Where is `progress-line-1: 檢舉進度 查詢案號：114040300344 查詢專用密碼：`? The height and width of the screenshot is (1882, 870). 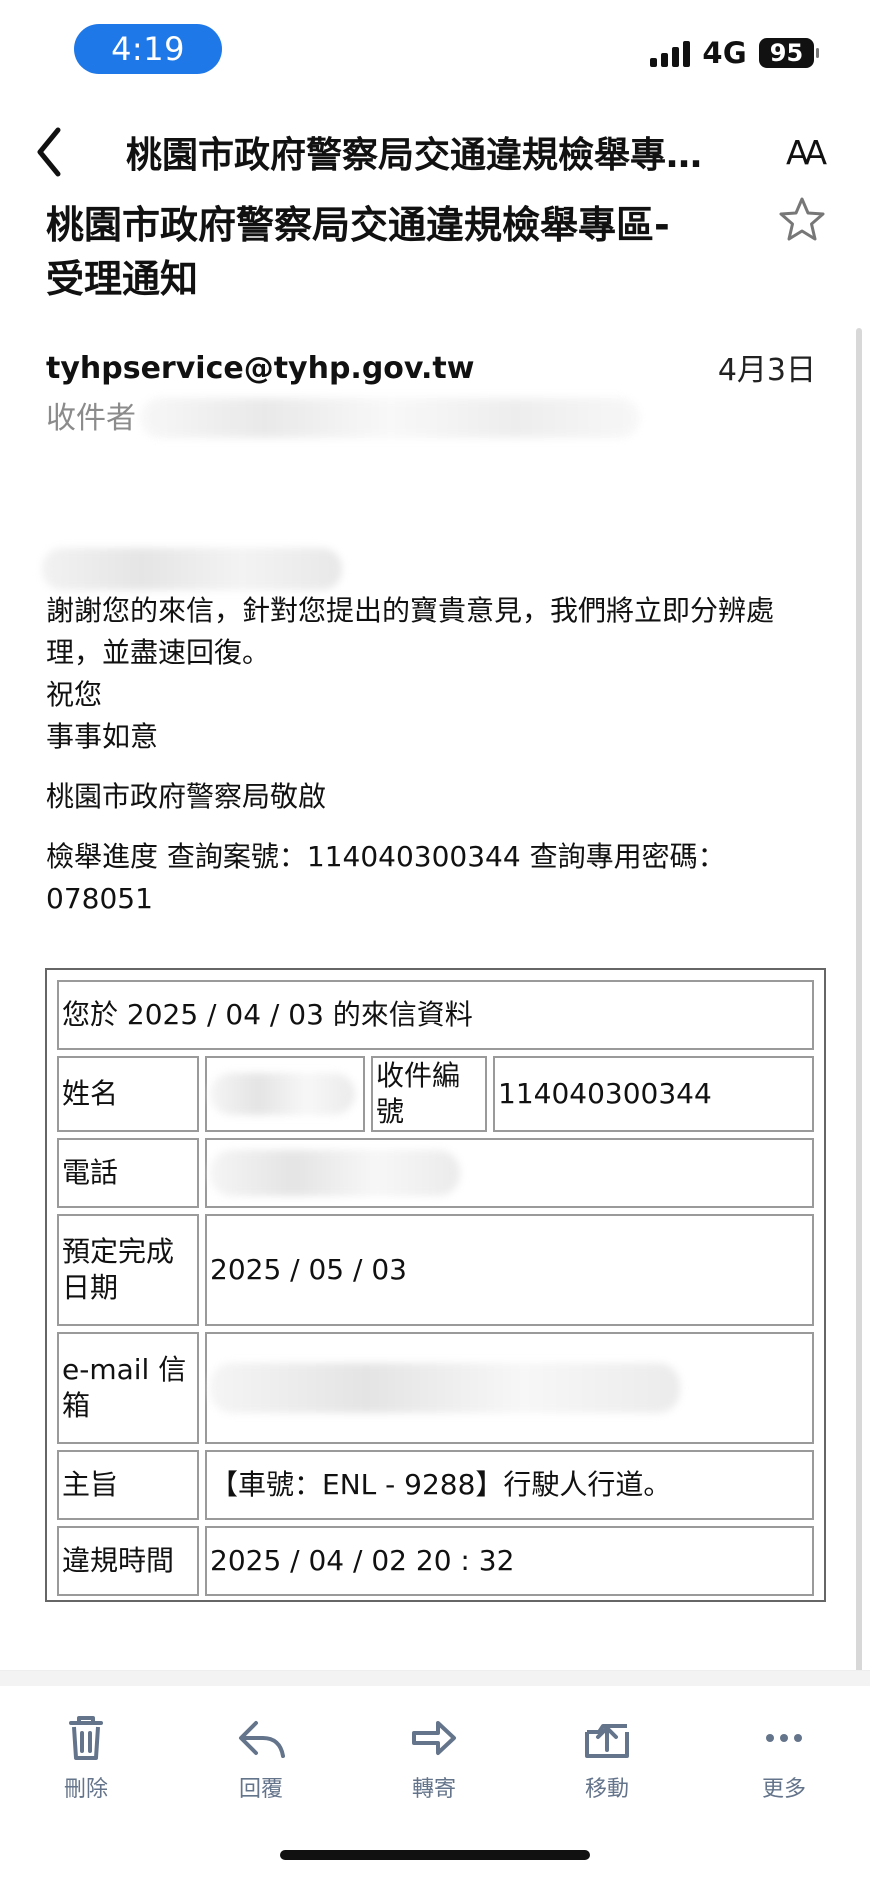
progress-line-1: 檢舉進度 查詢案號：114040300344 查詢專用密碼： is located at coordinates (386, 856).